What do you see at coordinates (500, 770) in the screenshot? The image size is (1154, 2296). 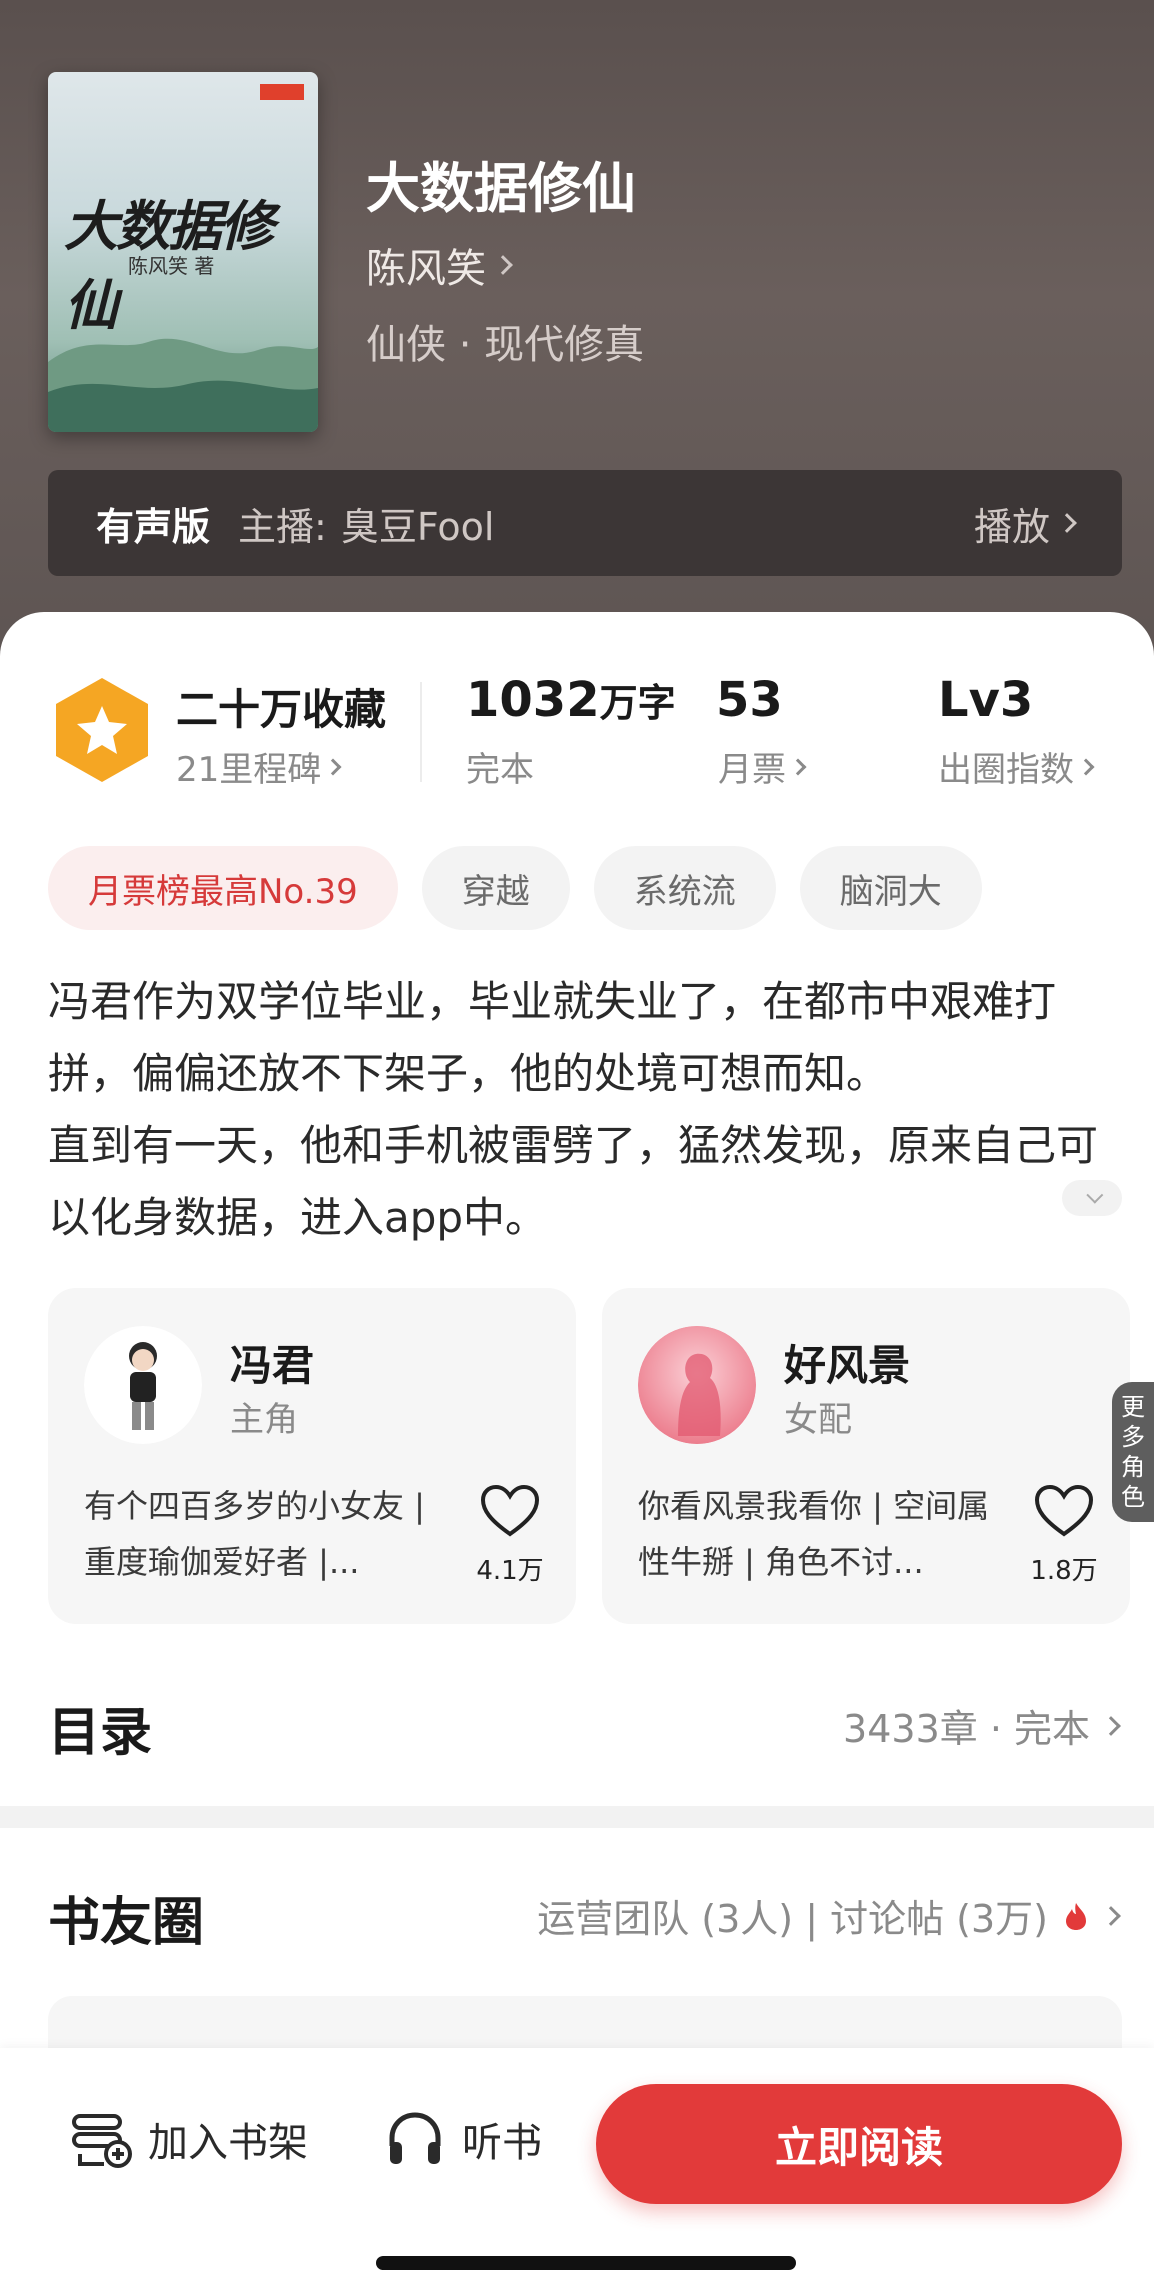 I see `book-status: 完本` at bounding box center [500, 770].